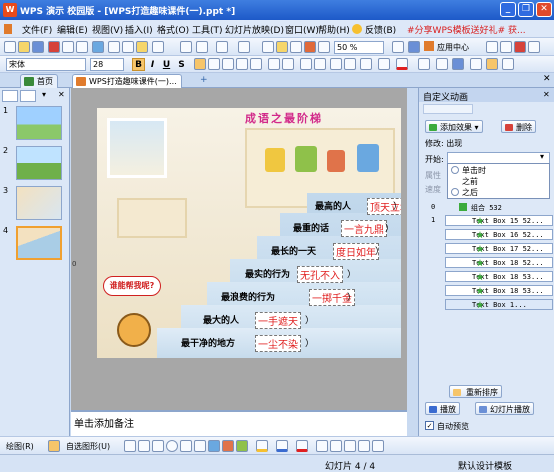 The height and width of the screenshot is (472, 554). Describe the element at coordinates (242, 64) in the screenshot. I see `justify-icon` at that location.